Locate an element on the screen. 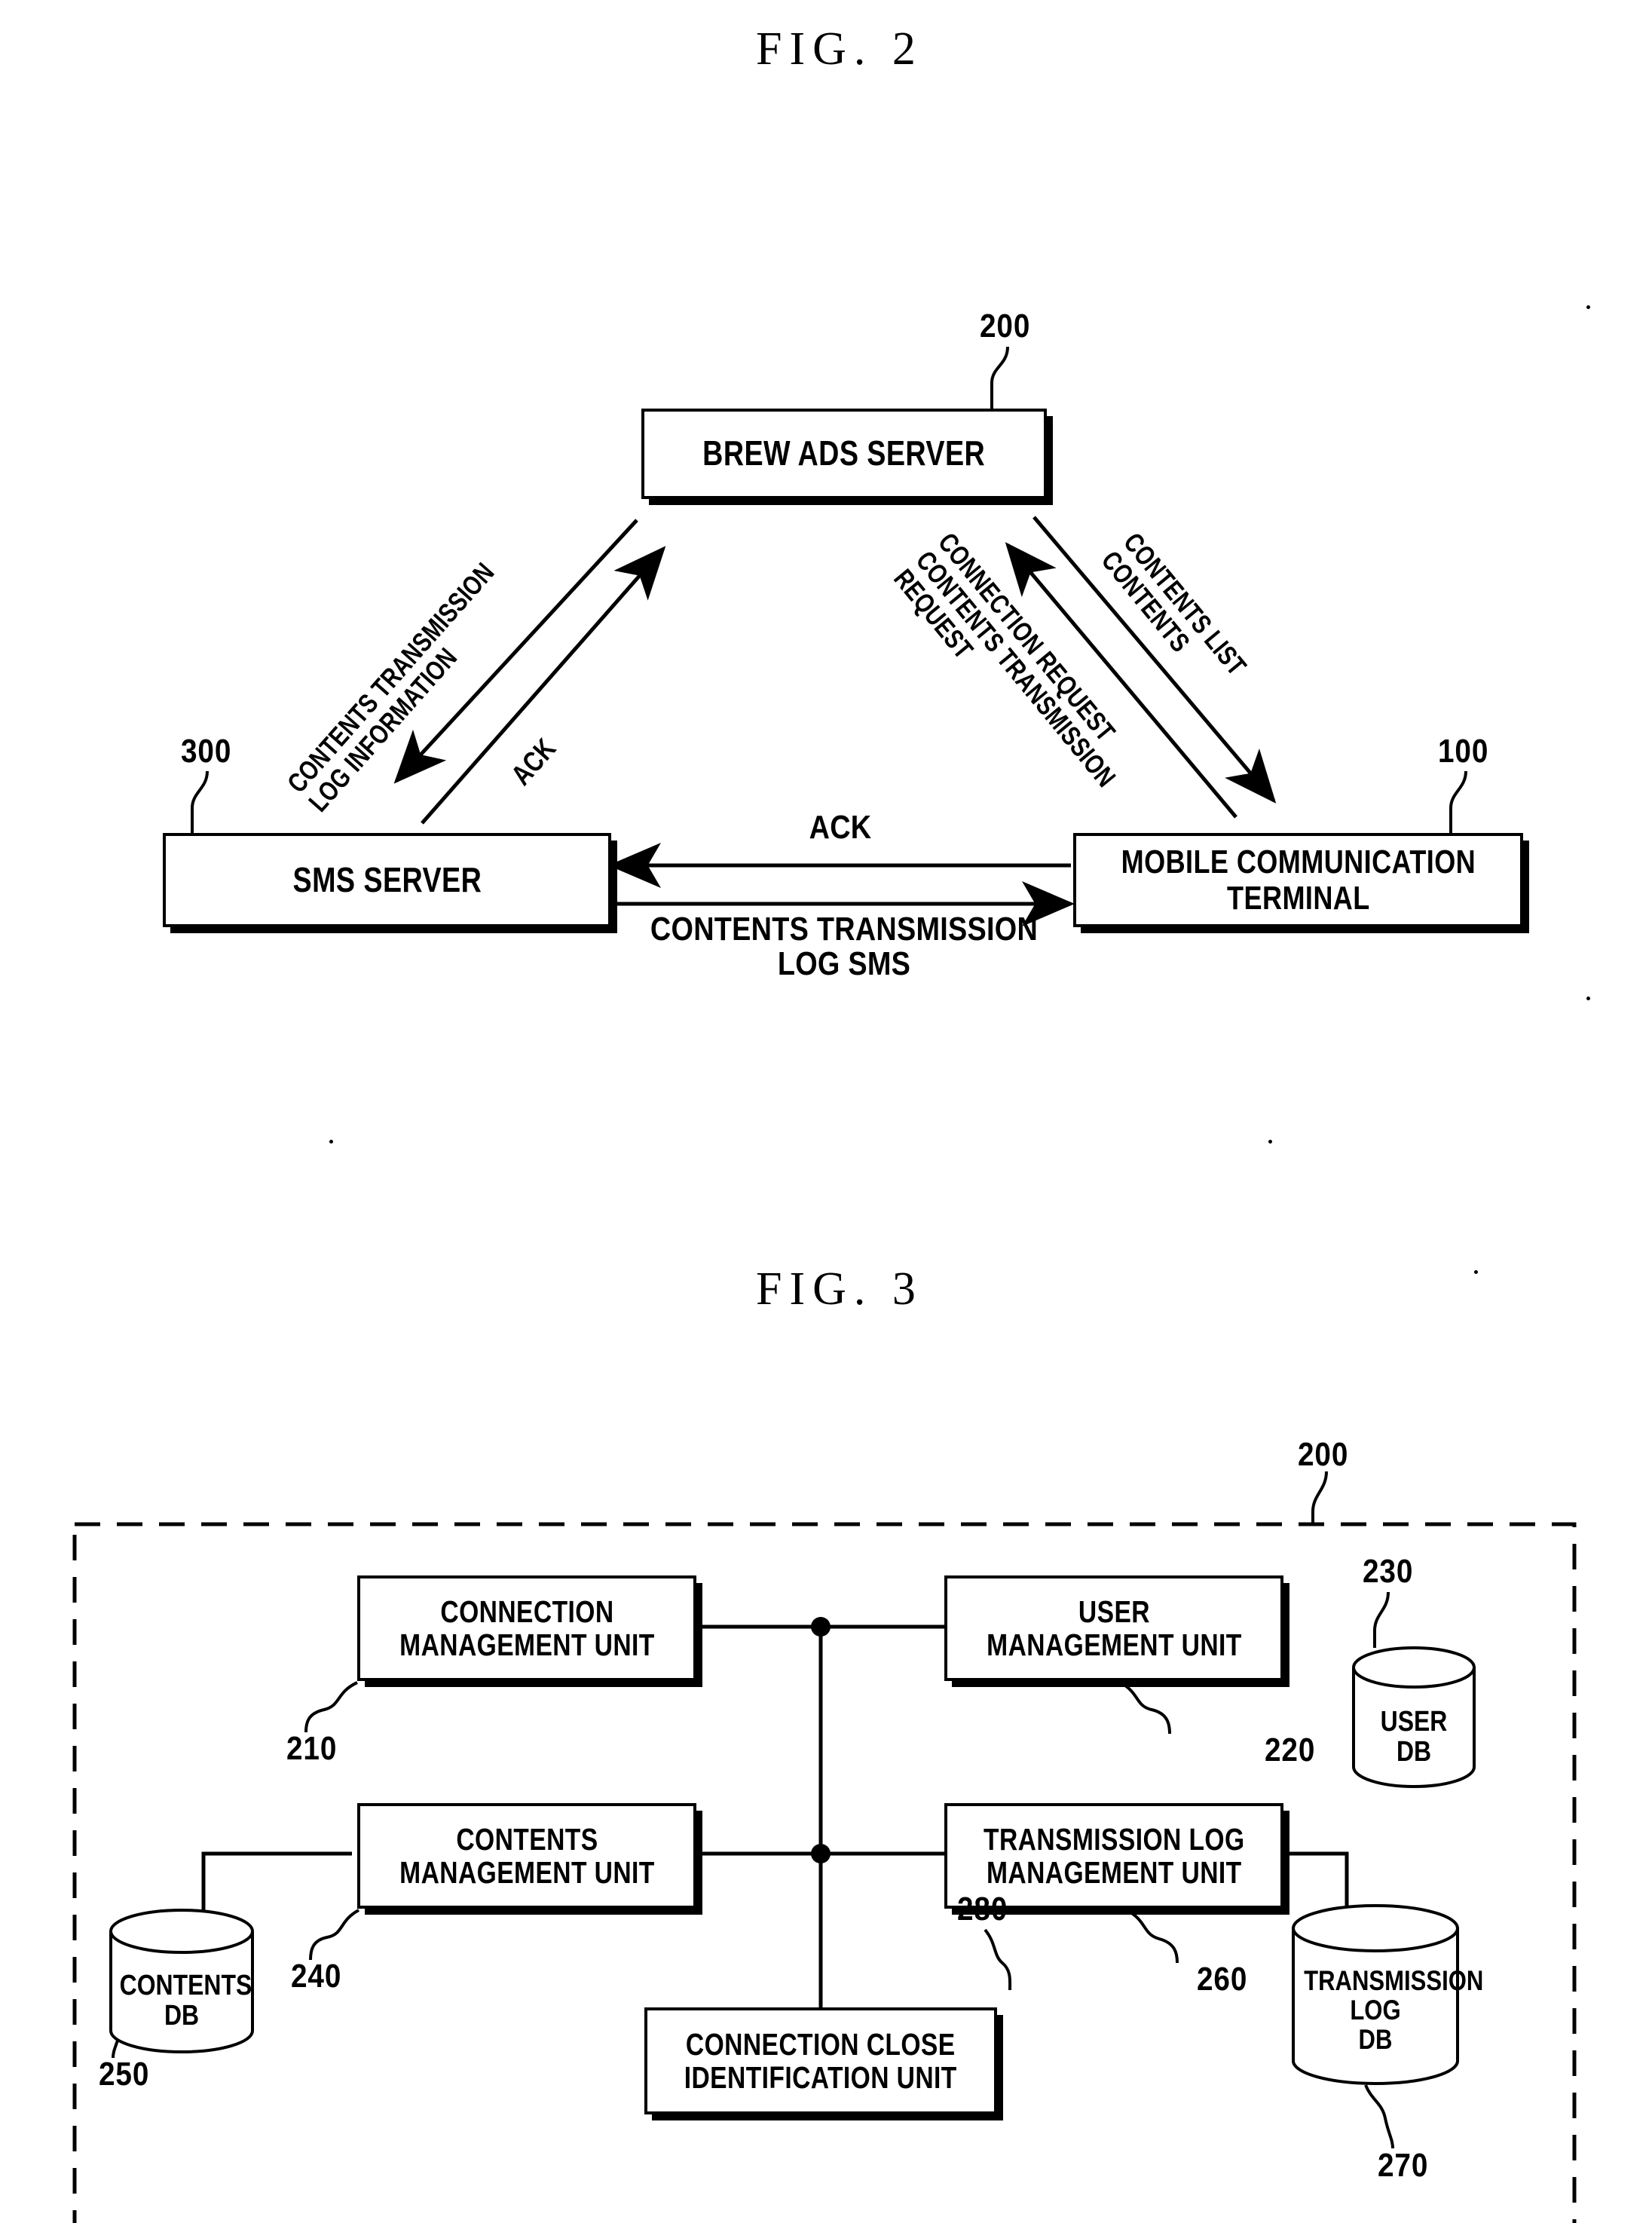 The image size is (1652, 2223). user-db-cylinder: USER DB is located at coordinates (1414, 1717).